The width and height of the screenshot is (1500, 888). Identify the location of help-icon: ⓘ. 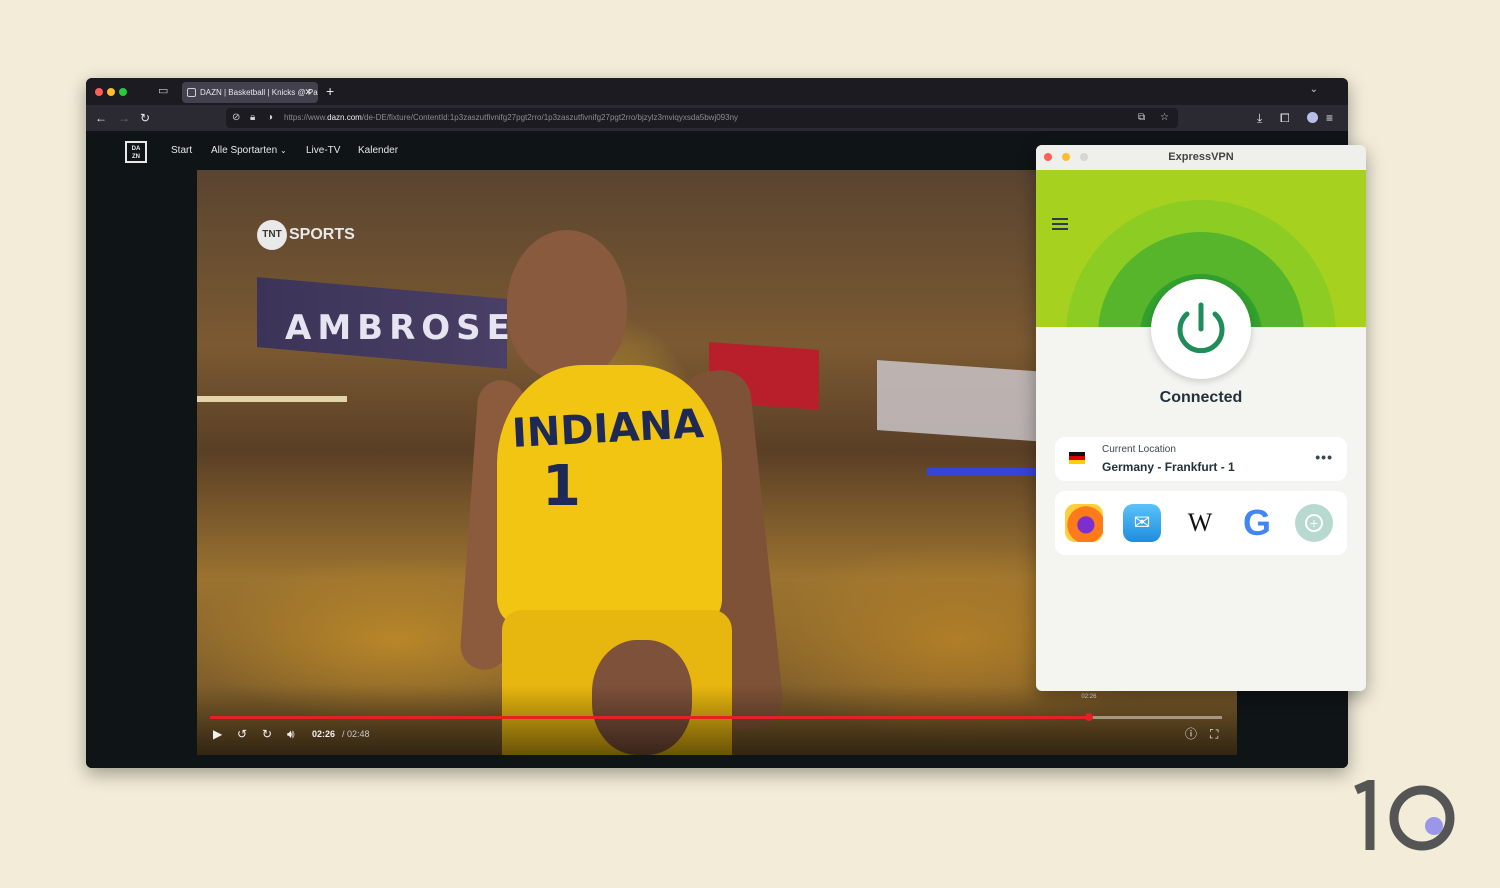
(1191, 734).